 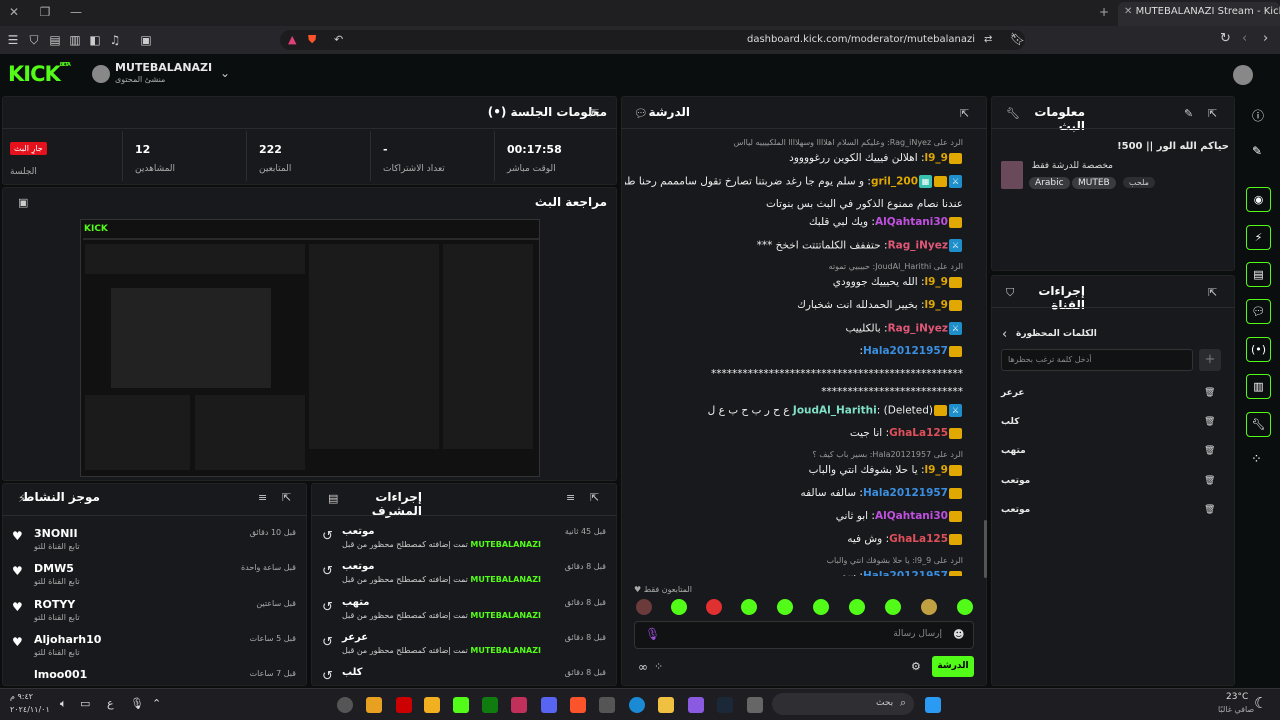 What do you see at coordinates (146, 40) in the screenshot?
I see `screenshot-icon: ▣` at bounding box center [146, 40].